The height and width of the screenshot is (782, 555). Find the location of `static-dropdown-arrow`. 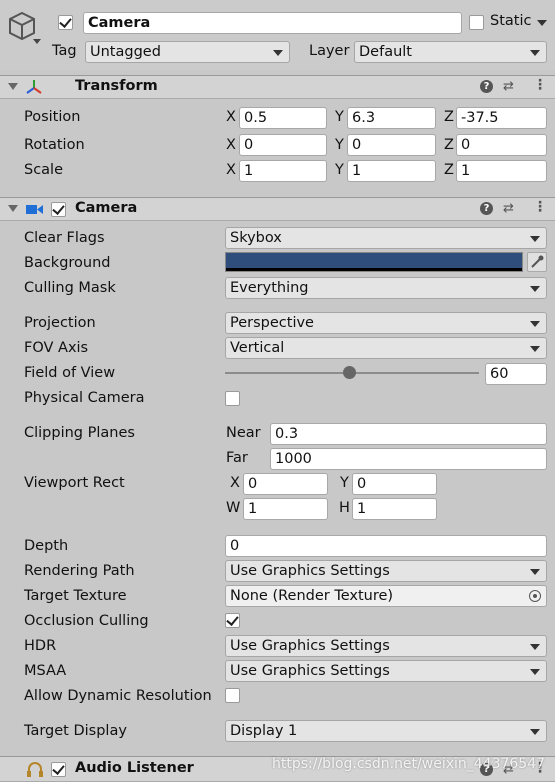

static-dropdown-arrow is located at coordinates (542, 23).